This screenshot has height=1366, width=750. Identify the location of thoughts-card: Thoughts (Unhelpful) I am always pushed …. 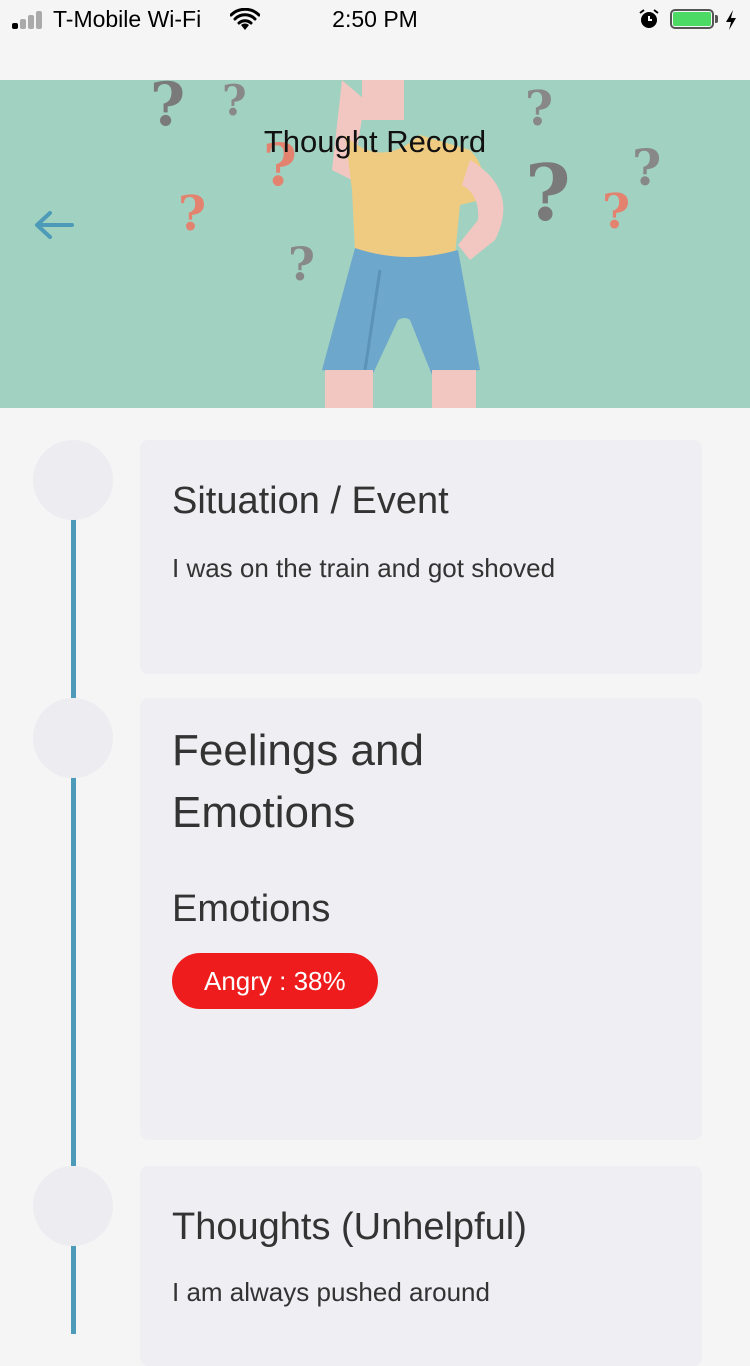
(421, 1266).